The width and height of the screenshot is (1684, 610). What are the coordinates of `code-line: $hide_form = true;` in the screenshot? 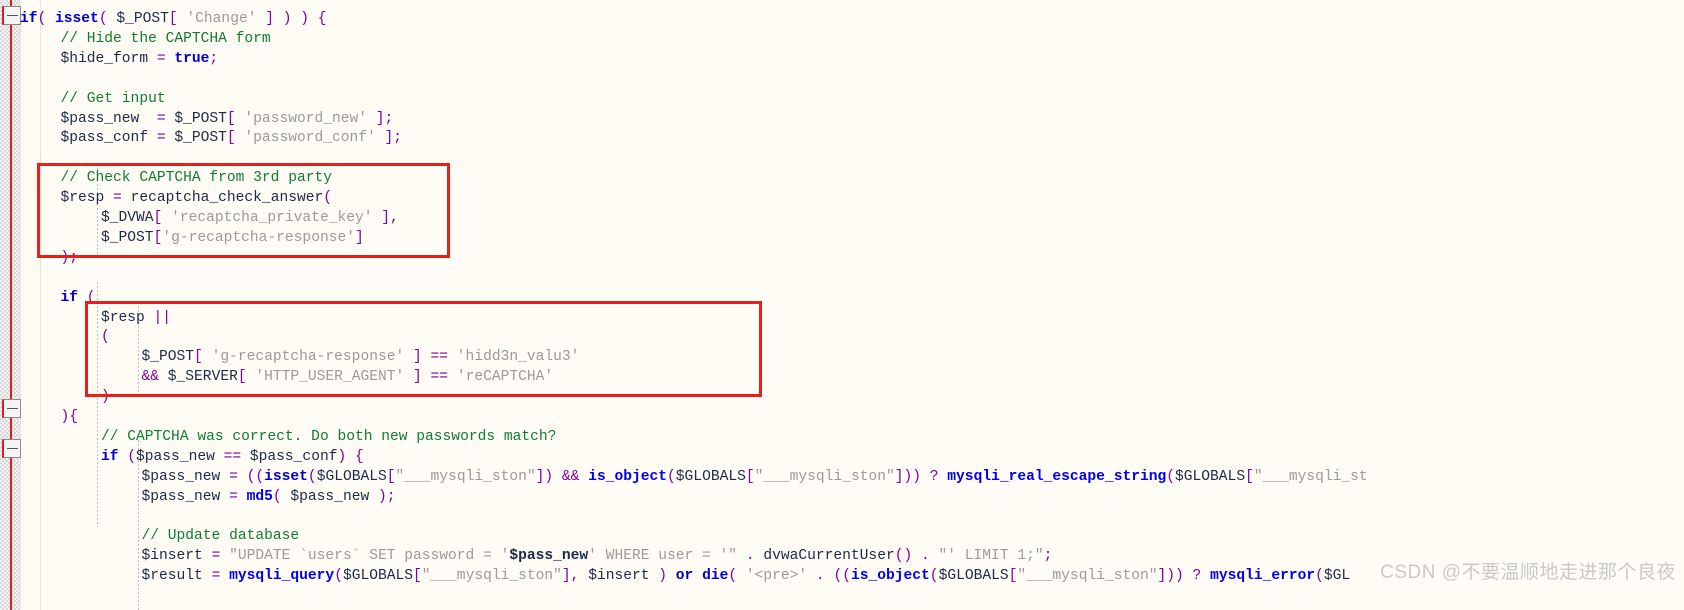 It's located at (140, 60).